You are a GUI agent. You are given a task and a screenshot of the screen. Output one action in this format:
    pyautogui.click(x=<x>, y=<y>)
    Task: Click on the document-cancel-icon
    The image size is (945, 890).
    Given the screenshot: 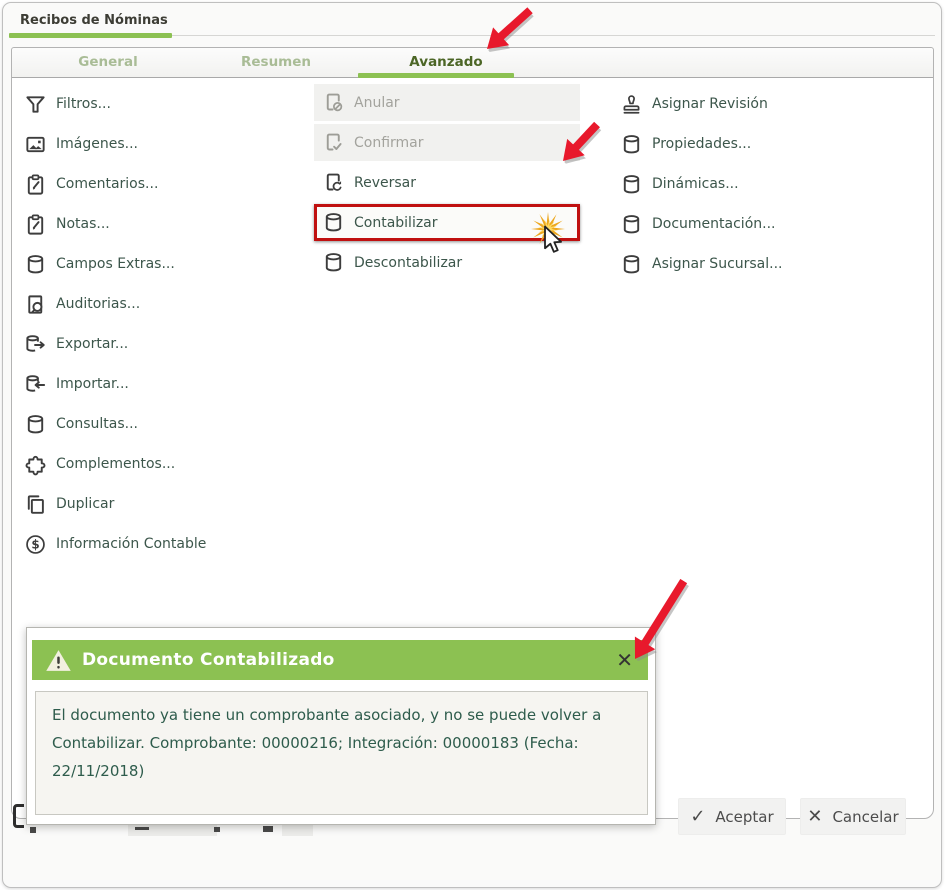 What is the action you would take?
    pyautogui.click(x=333, y=102)
    